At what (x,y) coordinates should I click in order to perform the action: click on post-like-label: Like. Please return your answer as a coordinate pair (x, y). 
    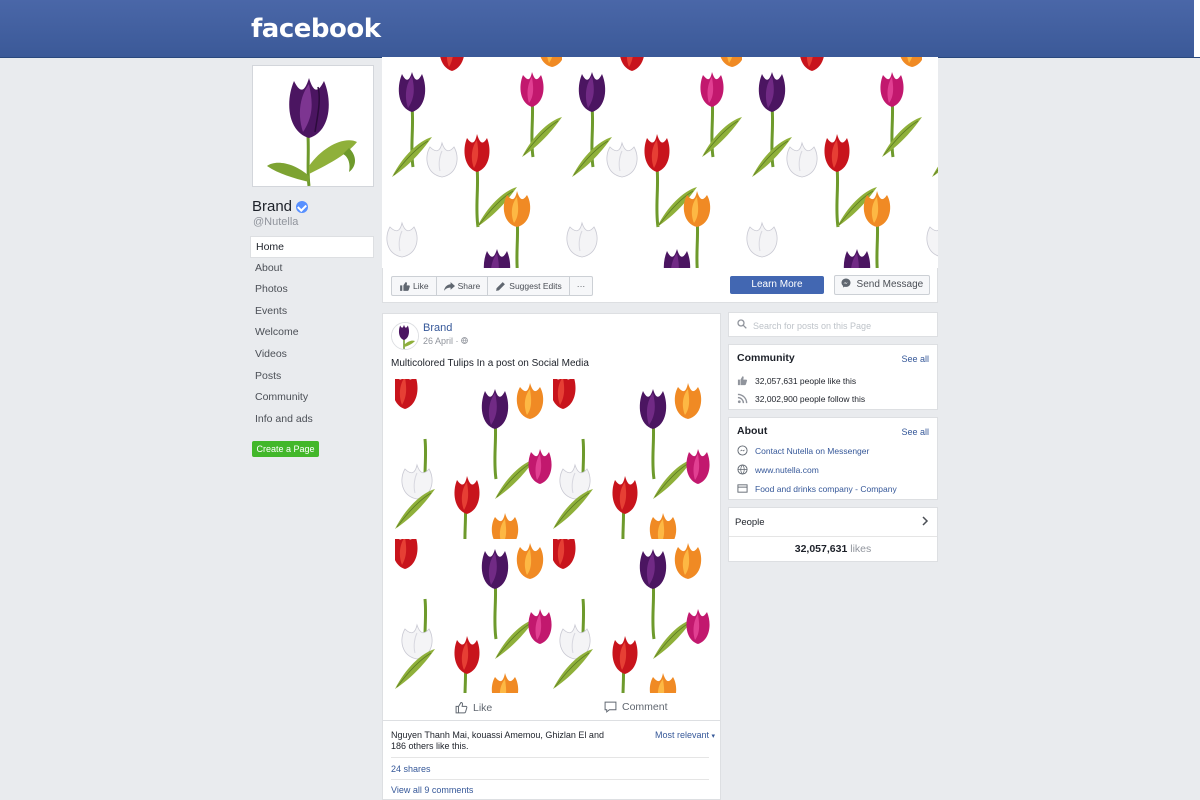
    Looking at the image, I should click on (483, 707).